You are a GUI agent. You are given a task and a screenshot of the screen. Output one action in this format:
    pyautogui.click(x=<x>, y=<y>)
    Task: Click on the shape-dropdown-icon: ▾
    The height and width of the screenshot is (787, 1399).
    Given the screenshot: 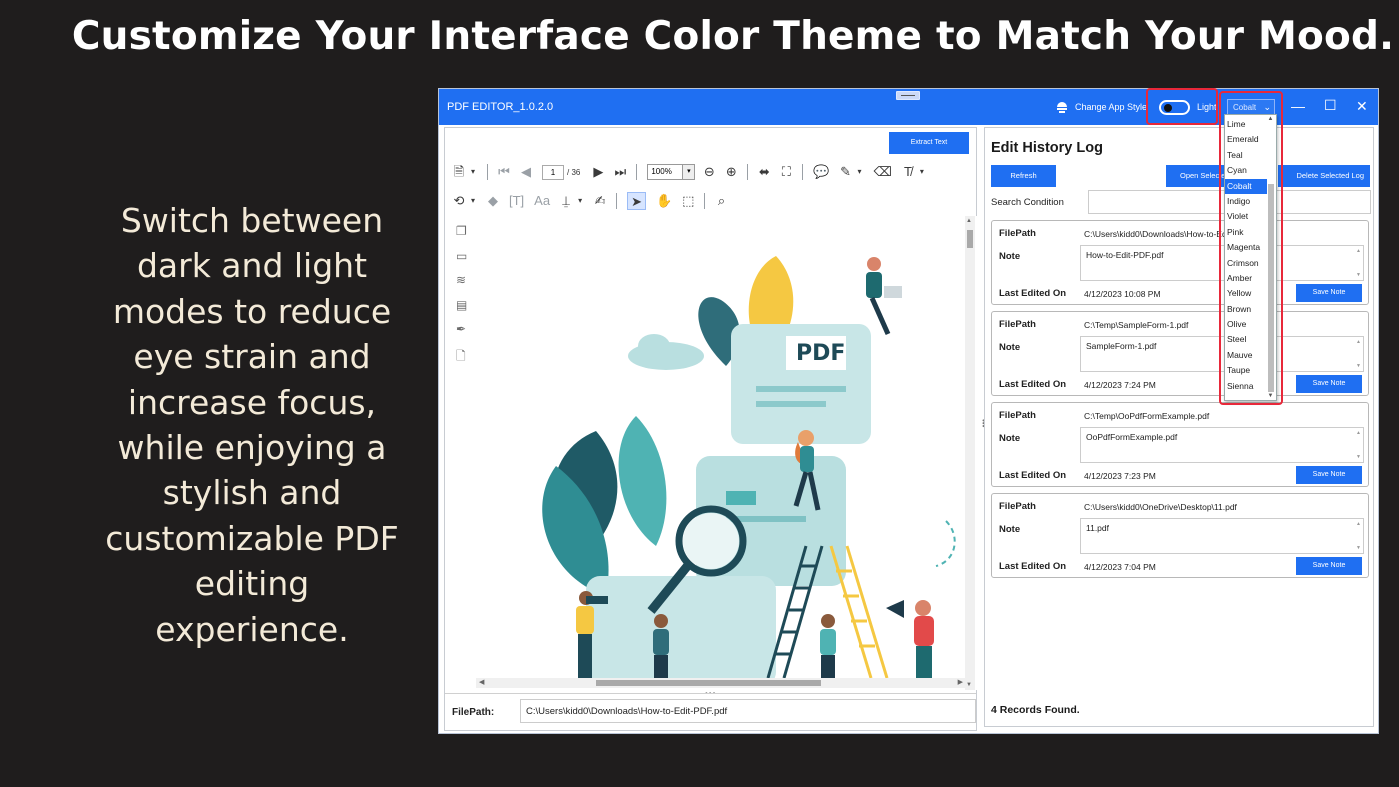 What is the action you would take?
    pyautogui.click(x=473, y=201)
    